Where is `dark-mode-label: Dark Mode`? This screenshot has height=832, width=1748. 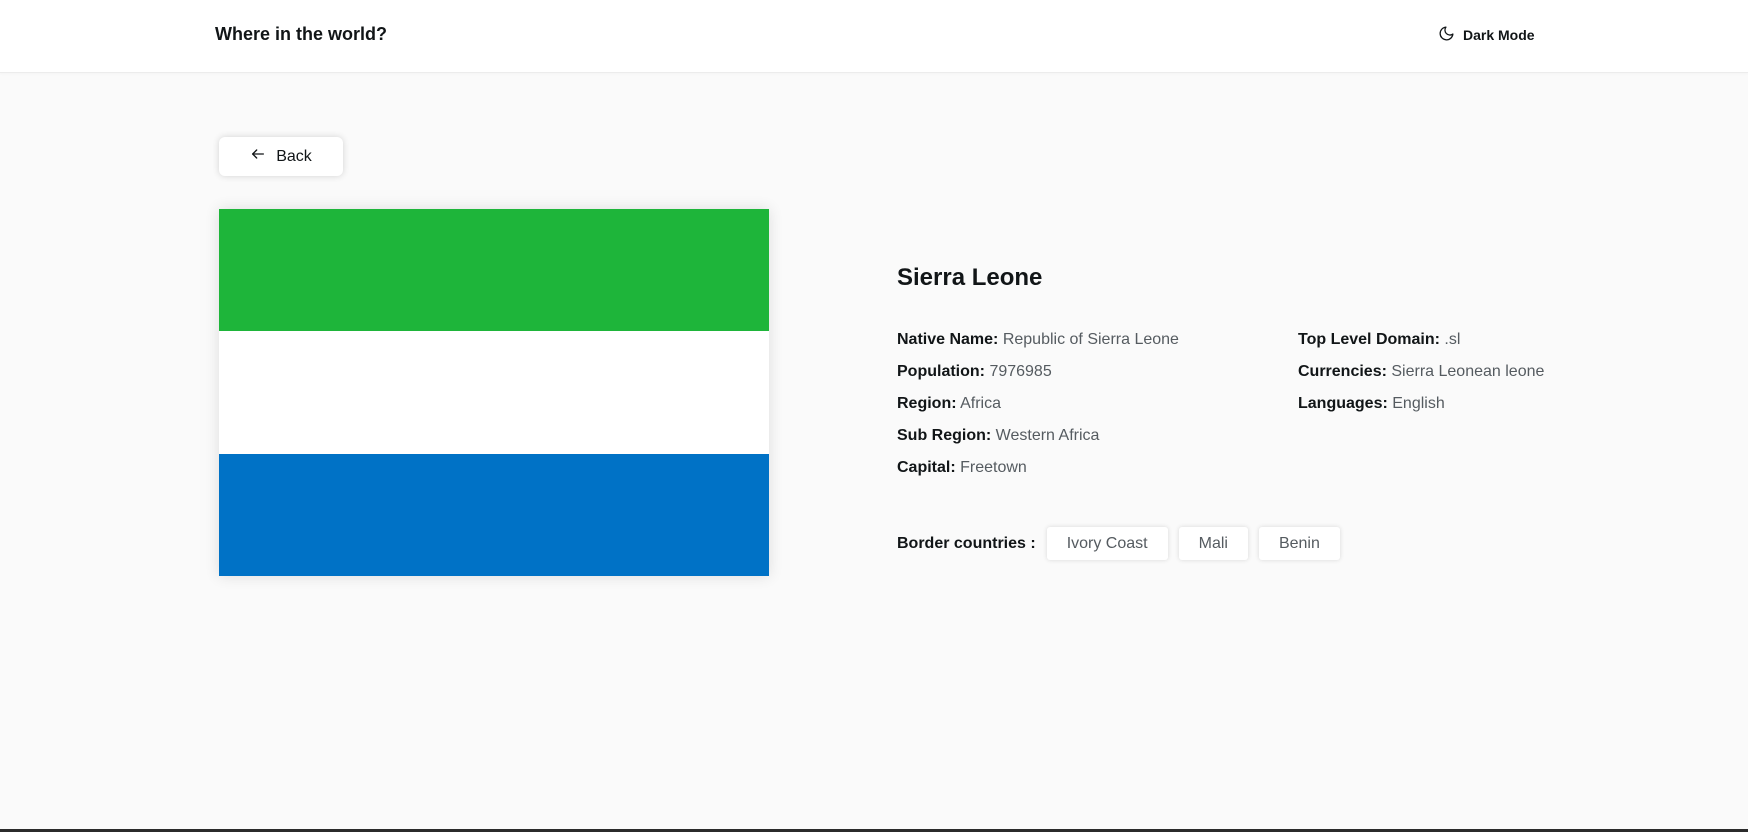
dark-mode-label: Dark Mode is located at coordinates (1499, 35).